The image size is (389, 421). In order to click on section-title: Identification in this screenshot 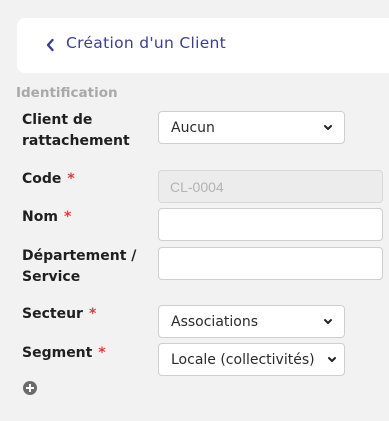, I will do `click(67, 93)`.